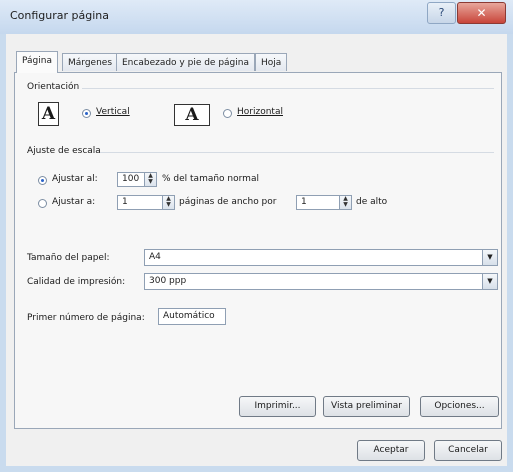  I want to click on fit-tall-input: 1, so click(318, 202).